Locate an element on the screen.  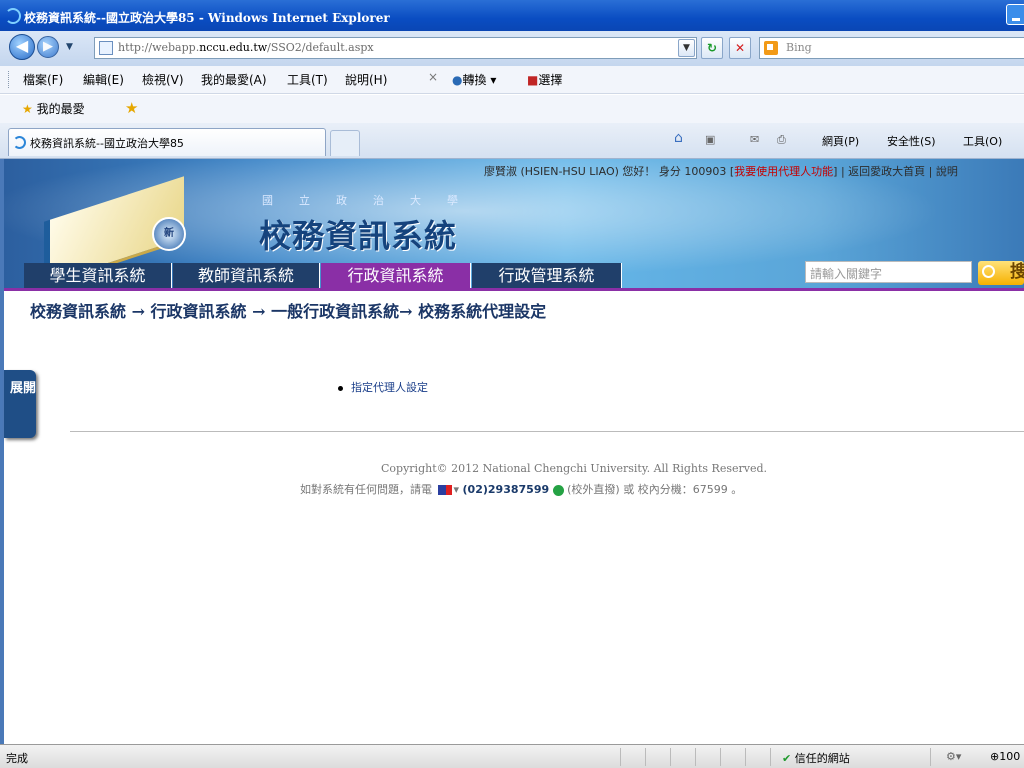
nav-tab-admin-mgmt: 行政管理系統 is located at coordinates (547, 276).